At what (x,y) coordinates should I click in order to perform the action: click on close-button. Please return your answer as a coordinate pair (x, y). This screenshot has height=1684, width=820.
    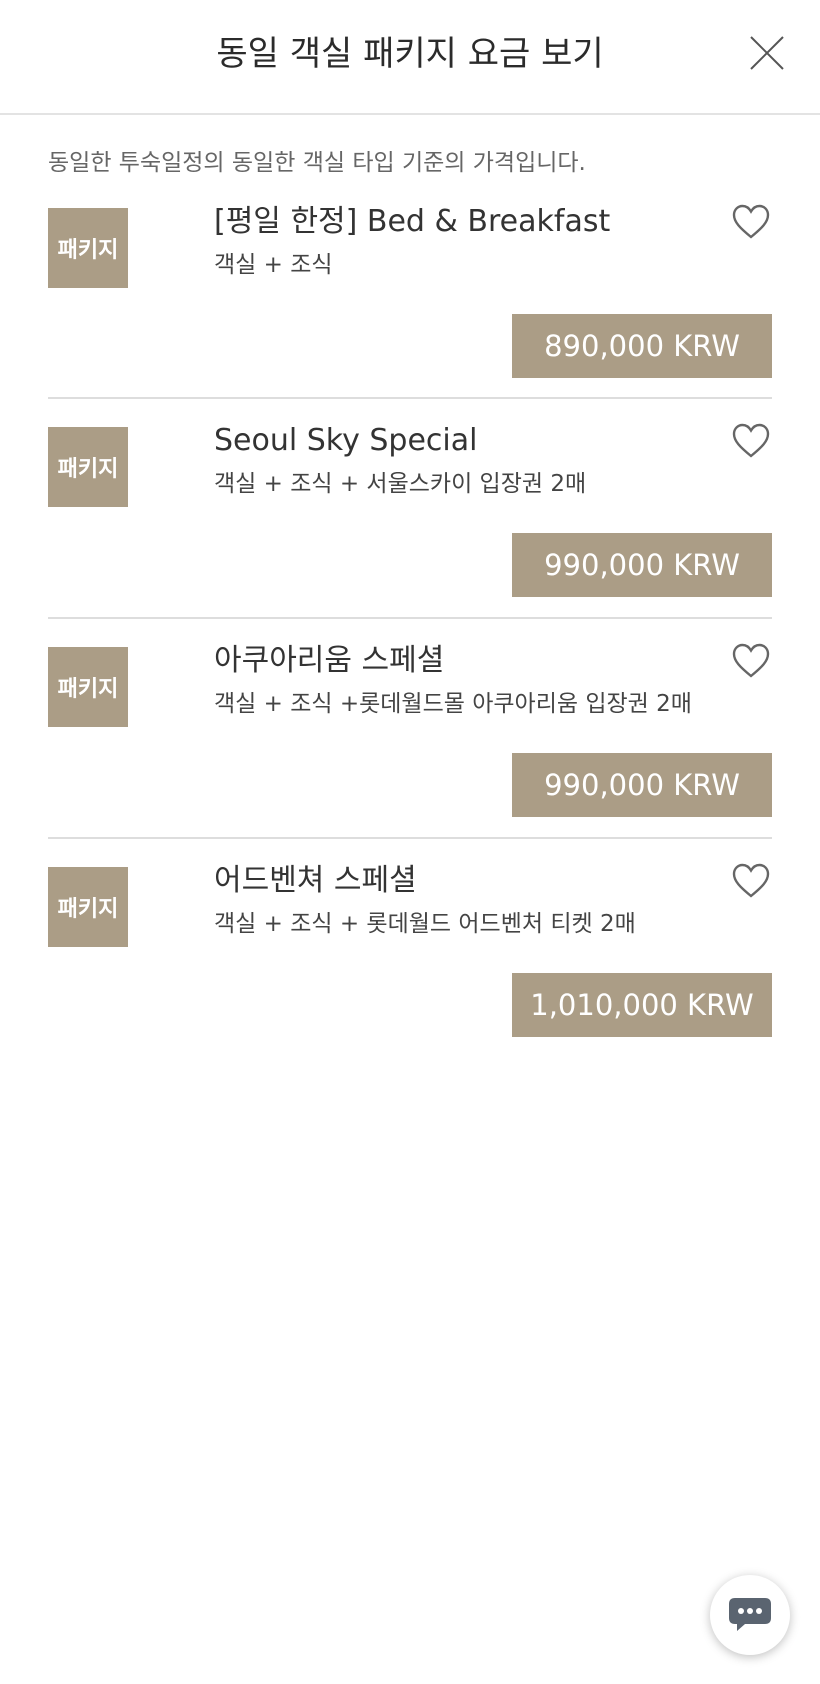
    Looking at the image, I should click on (767, 53).